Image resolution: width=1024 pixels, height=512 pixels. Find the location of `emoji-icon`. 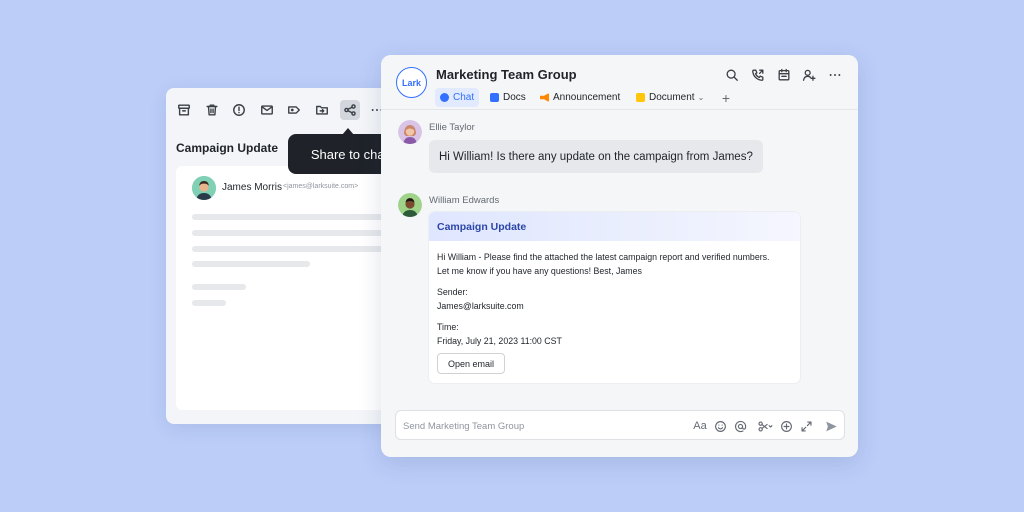

emoji-icon is located at coordinates (720, 426).